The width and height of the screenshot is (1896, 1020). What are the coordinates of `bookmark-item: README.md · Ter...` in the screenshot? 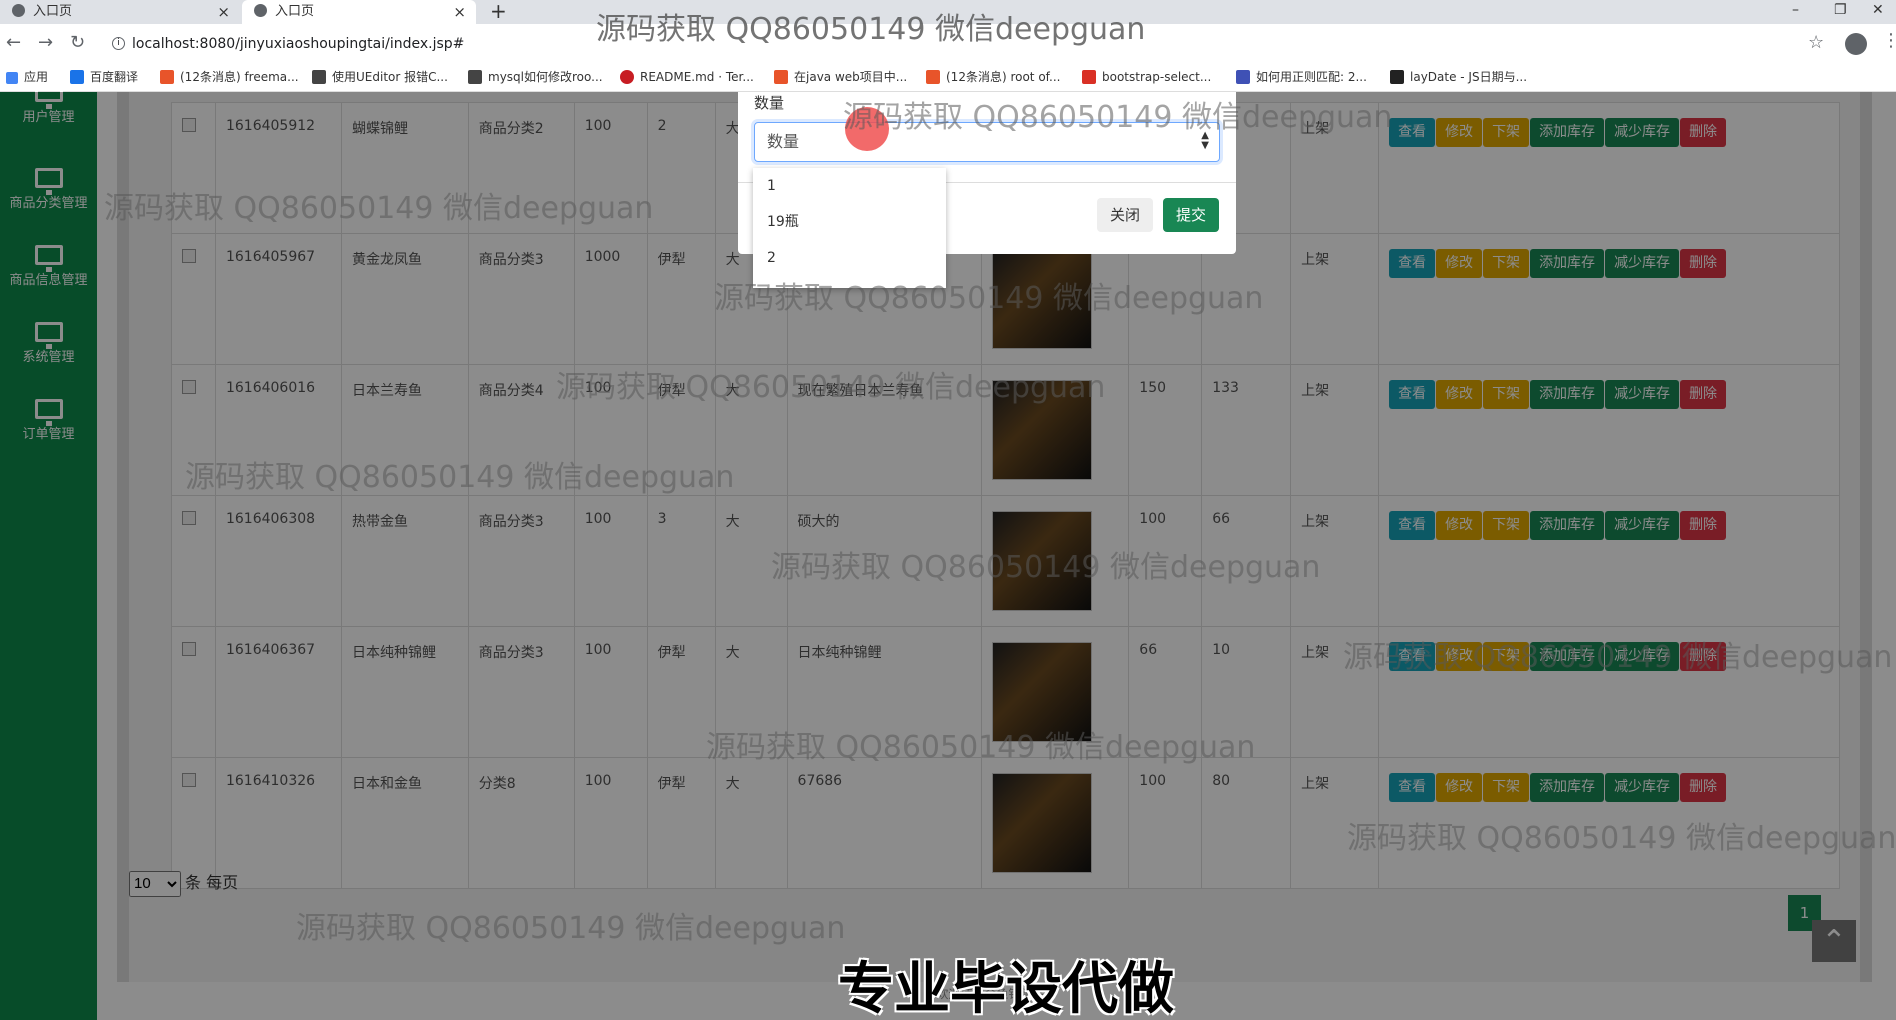 It's located at (687, 77).